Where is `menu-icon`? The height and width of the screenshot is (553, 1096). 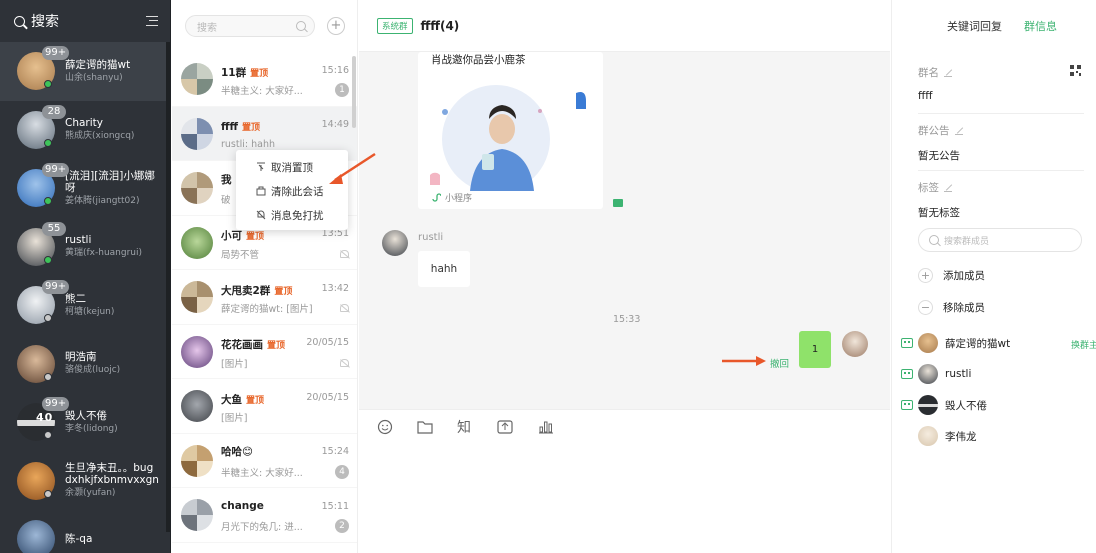 menu-icon is located at coordinates (152, 21).